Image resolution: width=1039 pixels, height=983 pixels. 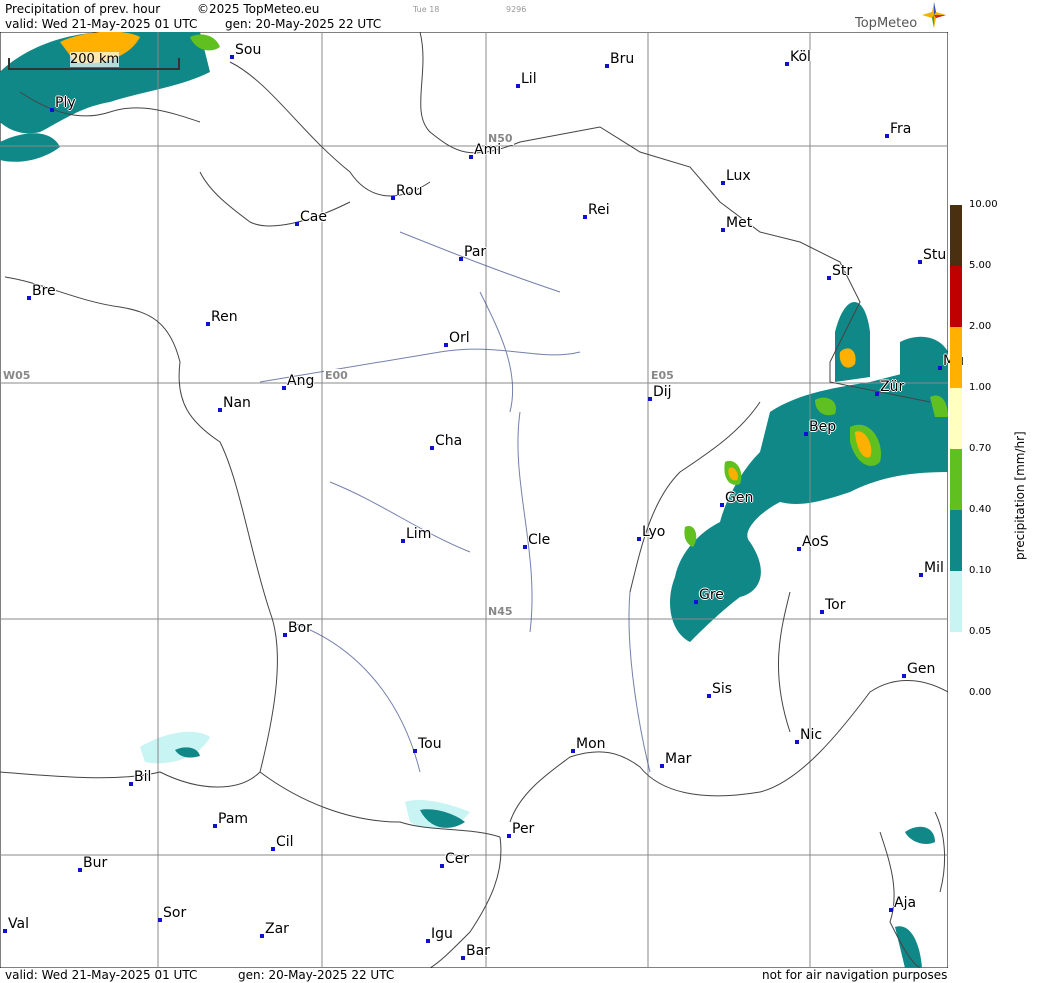 I want to click on city-label: Sou, so click(x=248, y=50).